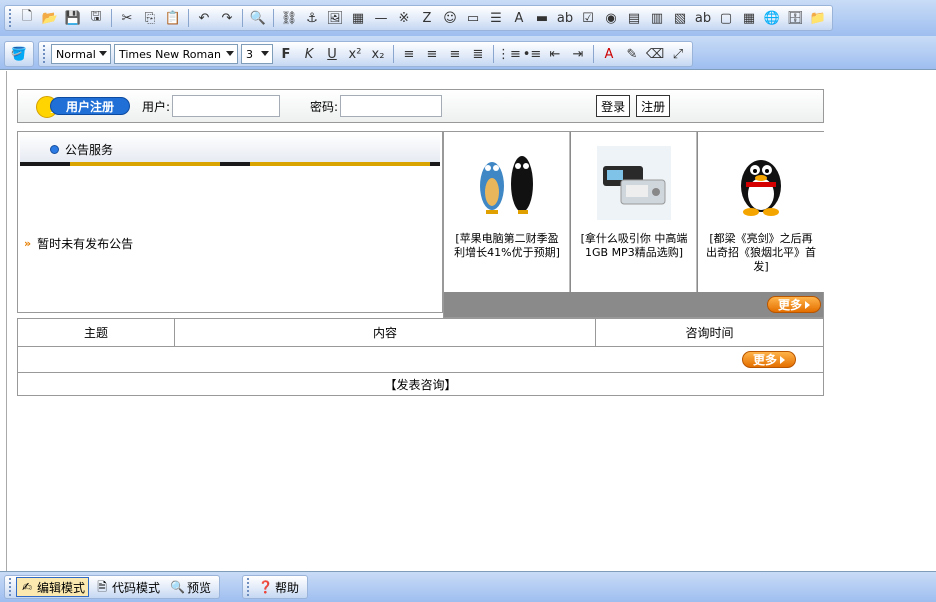 The image size is (936, 602). Describe the element at coordinates (355, 54) in the screenshot. I see `superscript-icon: x²` at that location.